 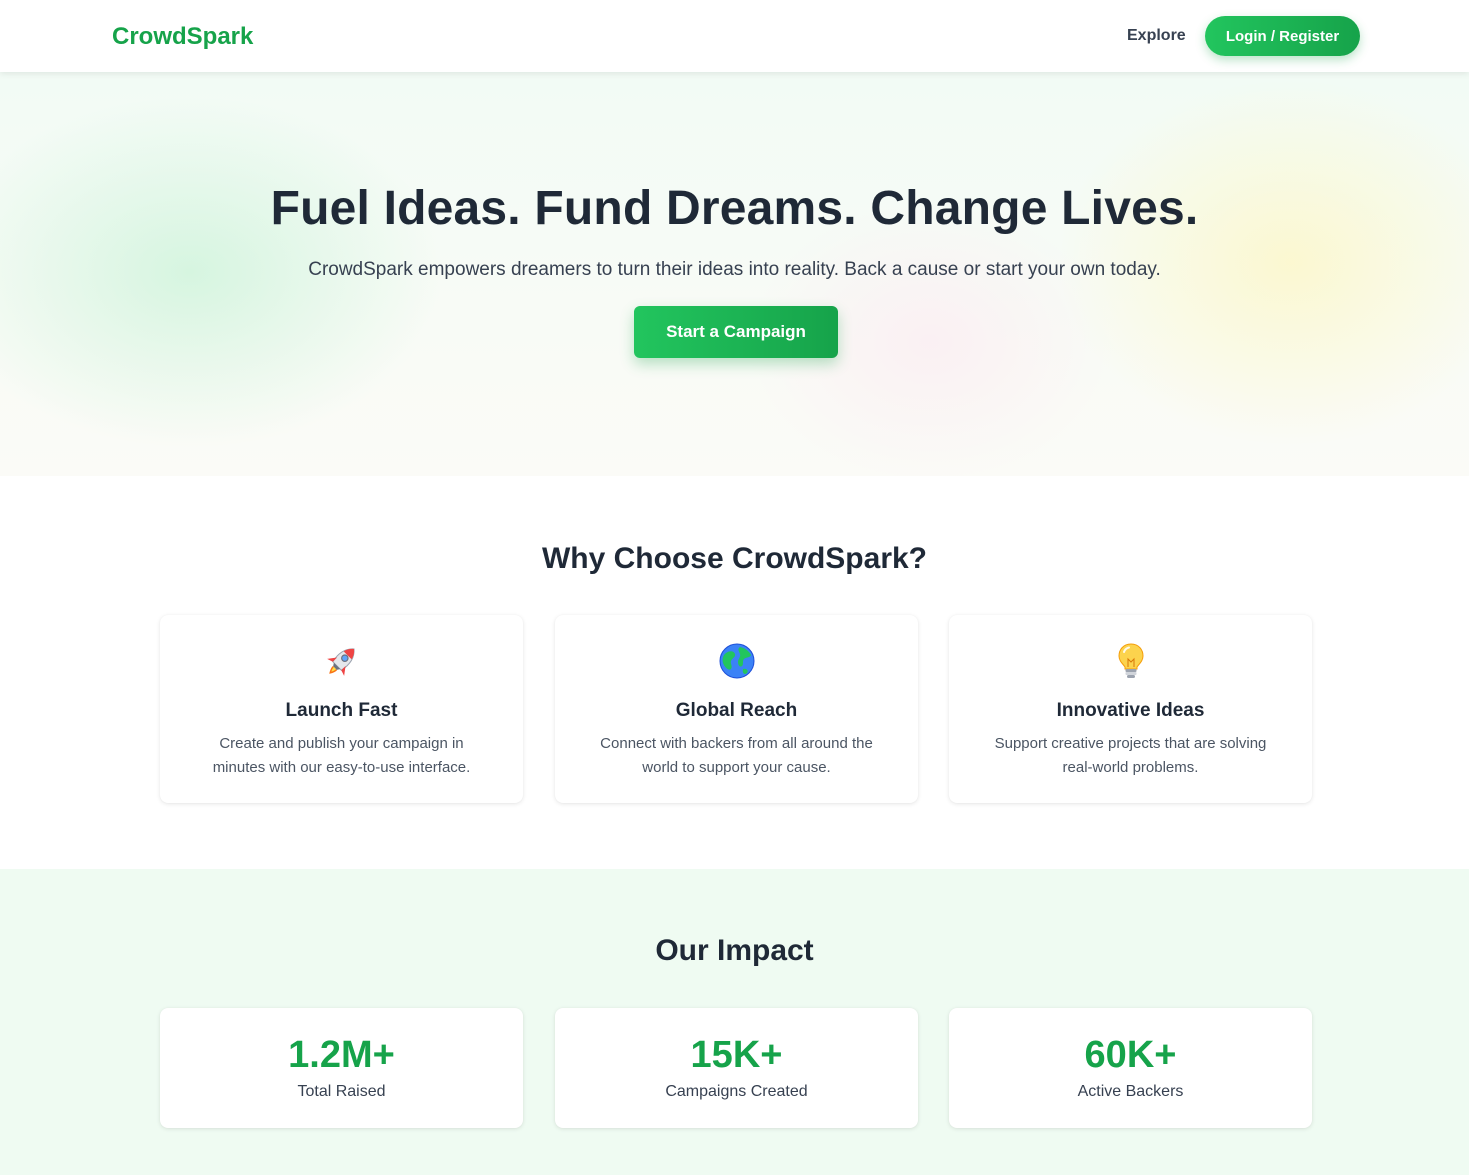 What do you see at coordinates (736, 1055) in the screenshot?
I see `stat-value: 15K+` at bounding box center [736, 1055].